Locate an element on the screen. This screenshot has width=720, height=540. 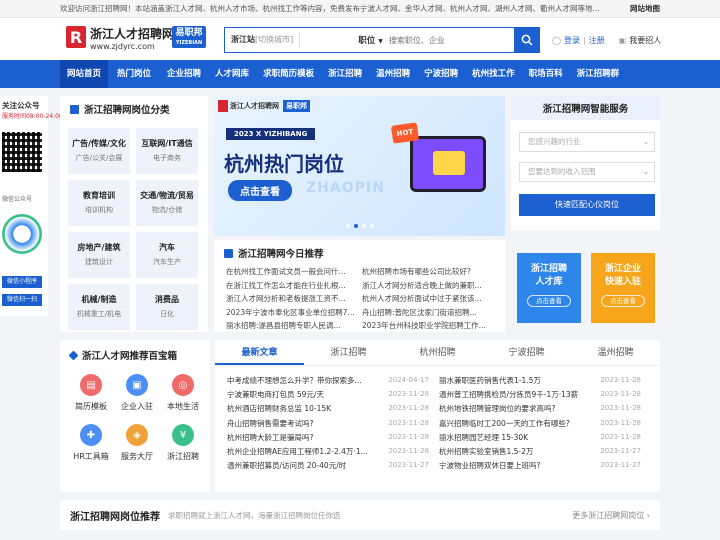
tab-hangzhou: 杭州招聘 is located at coordinates (437, 352).